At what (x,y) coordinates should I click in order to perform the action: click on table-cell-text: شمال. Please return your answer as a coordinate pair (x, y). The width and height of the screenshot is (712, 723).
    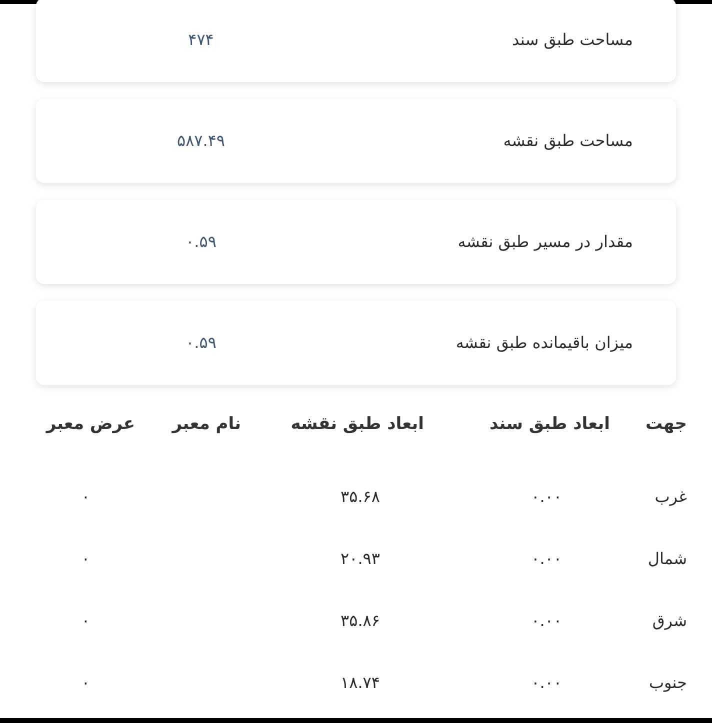
    Looking at the image, I should click on (667, 559).